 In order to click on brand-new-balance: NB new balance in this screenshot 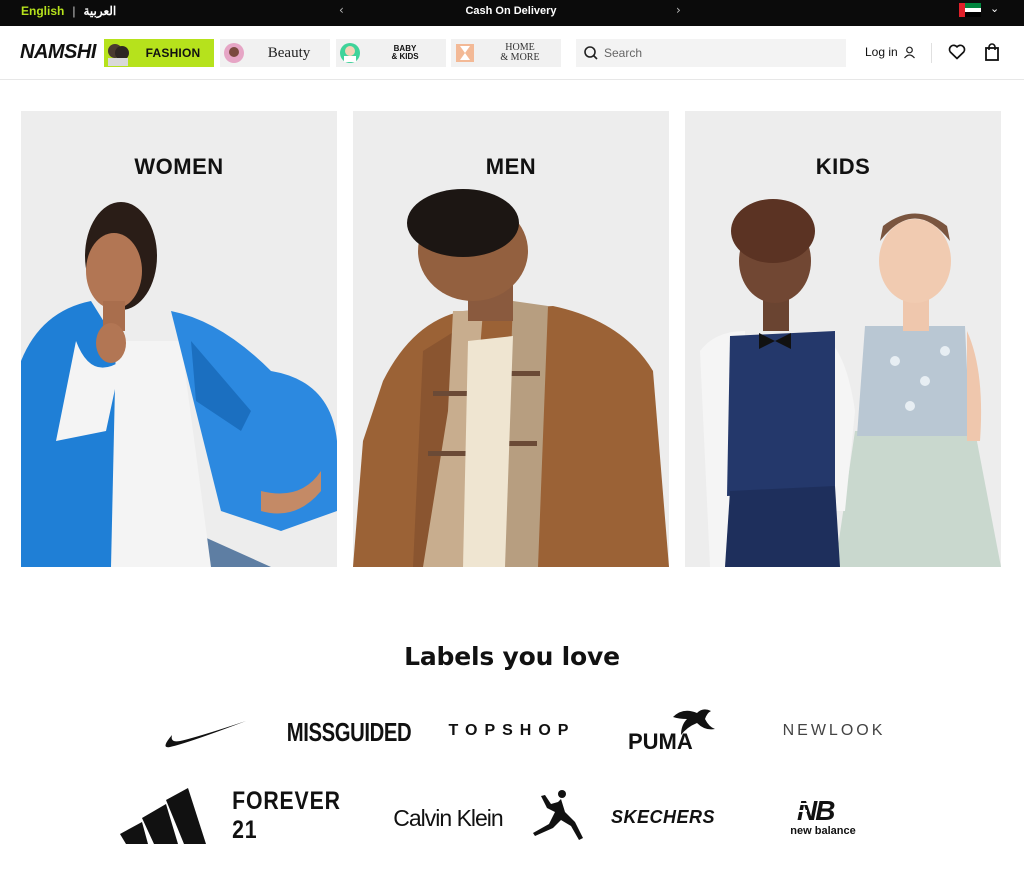, I will do `click(823, 816)`.